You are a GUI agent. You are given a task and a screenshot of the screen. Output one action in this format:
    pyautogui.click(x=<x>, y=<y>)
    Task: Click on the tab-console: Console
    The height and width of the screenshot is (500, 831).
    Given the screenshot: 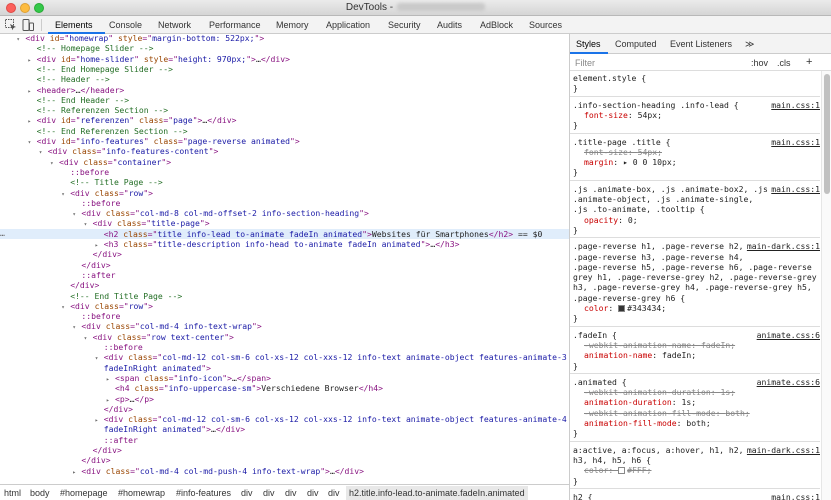 What is the action you would take?
    pyautogui.click(x=125, y=25)
    